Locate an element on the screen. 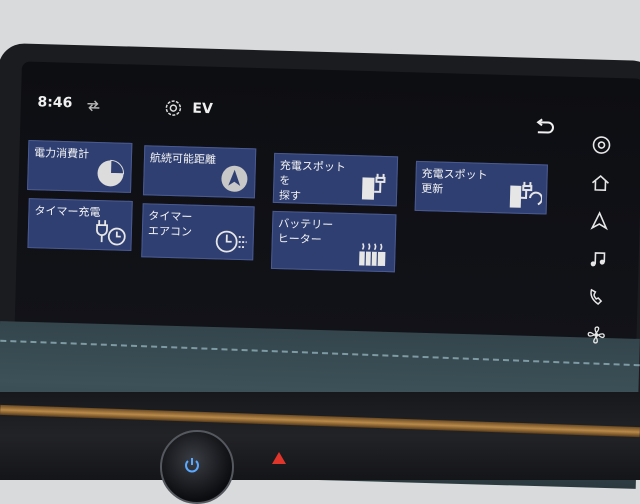  pie-chart-icon is located at coordinates (111, 173).